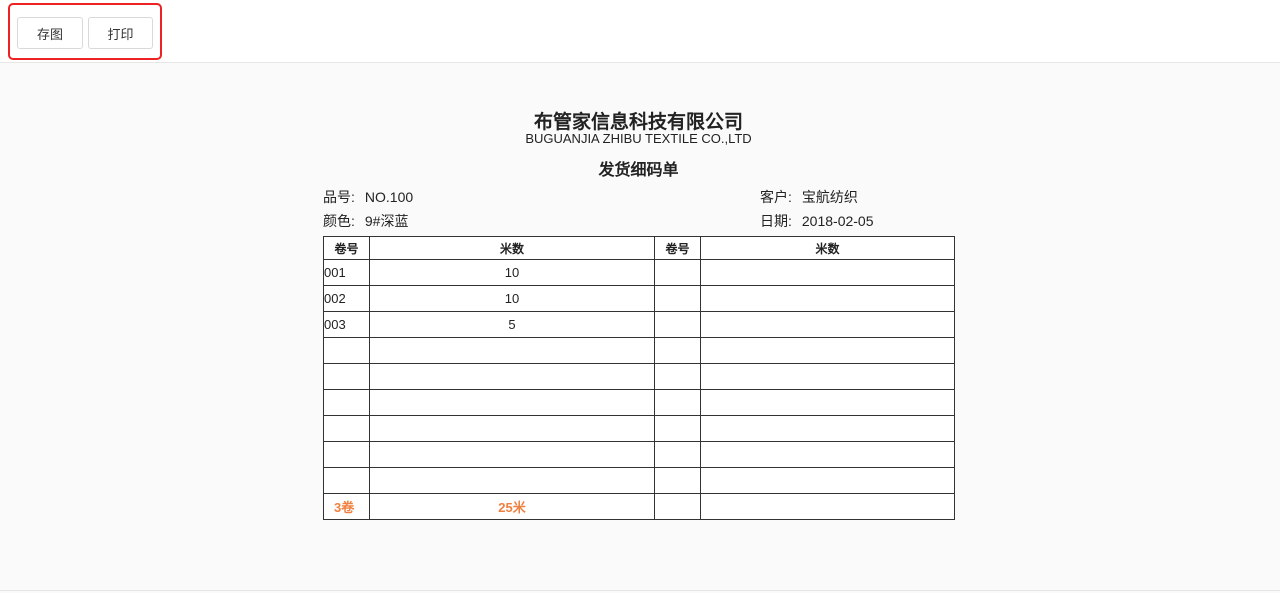  I want to click on date-value: 2018-02-05, so click(837, 221).